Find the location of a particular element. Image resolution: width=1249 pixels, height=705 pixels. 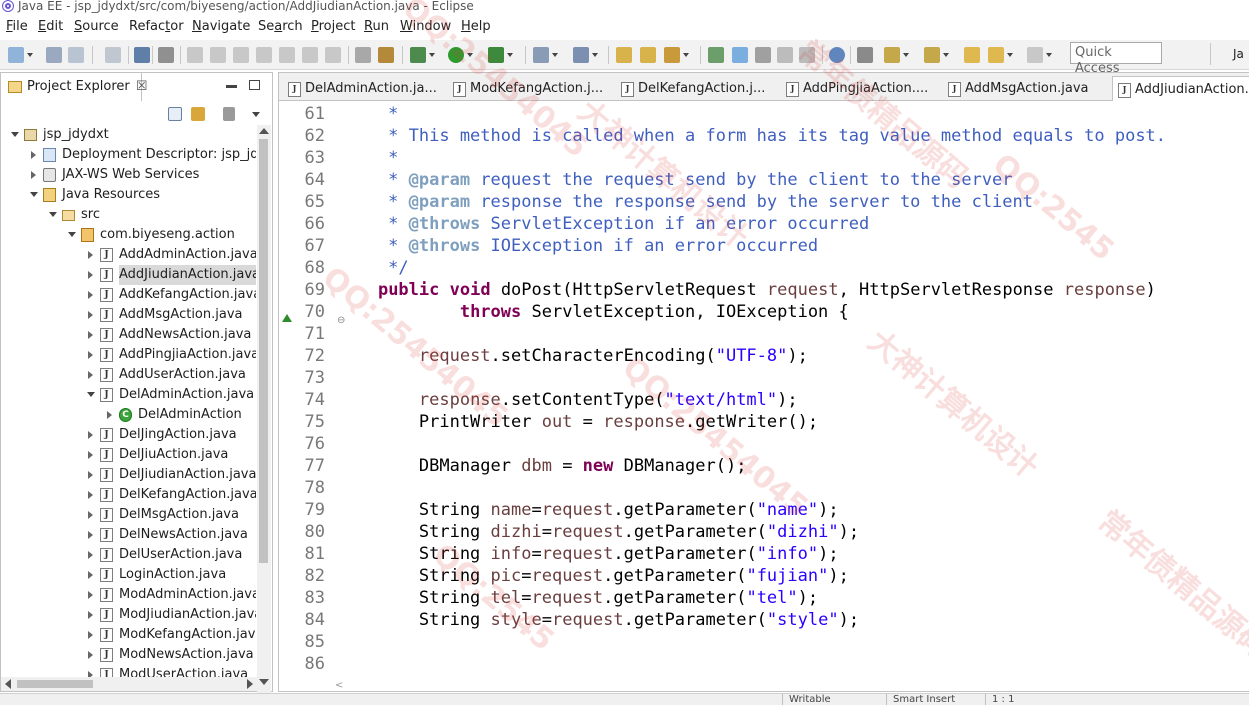

scroll-right-icon is located at coordinates (250, 684).